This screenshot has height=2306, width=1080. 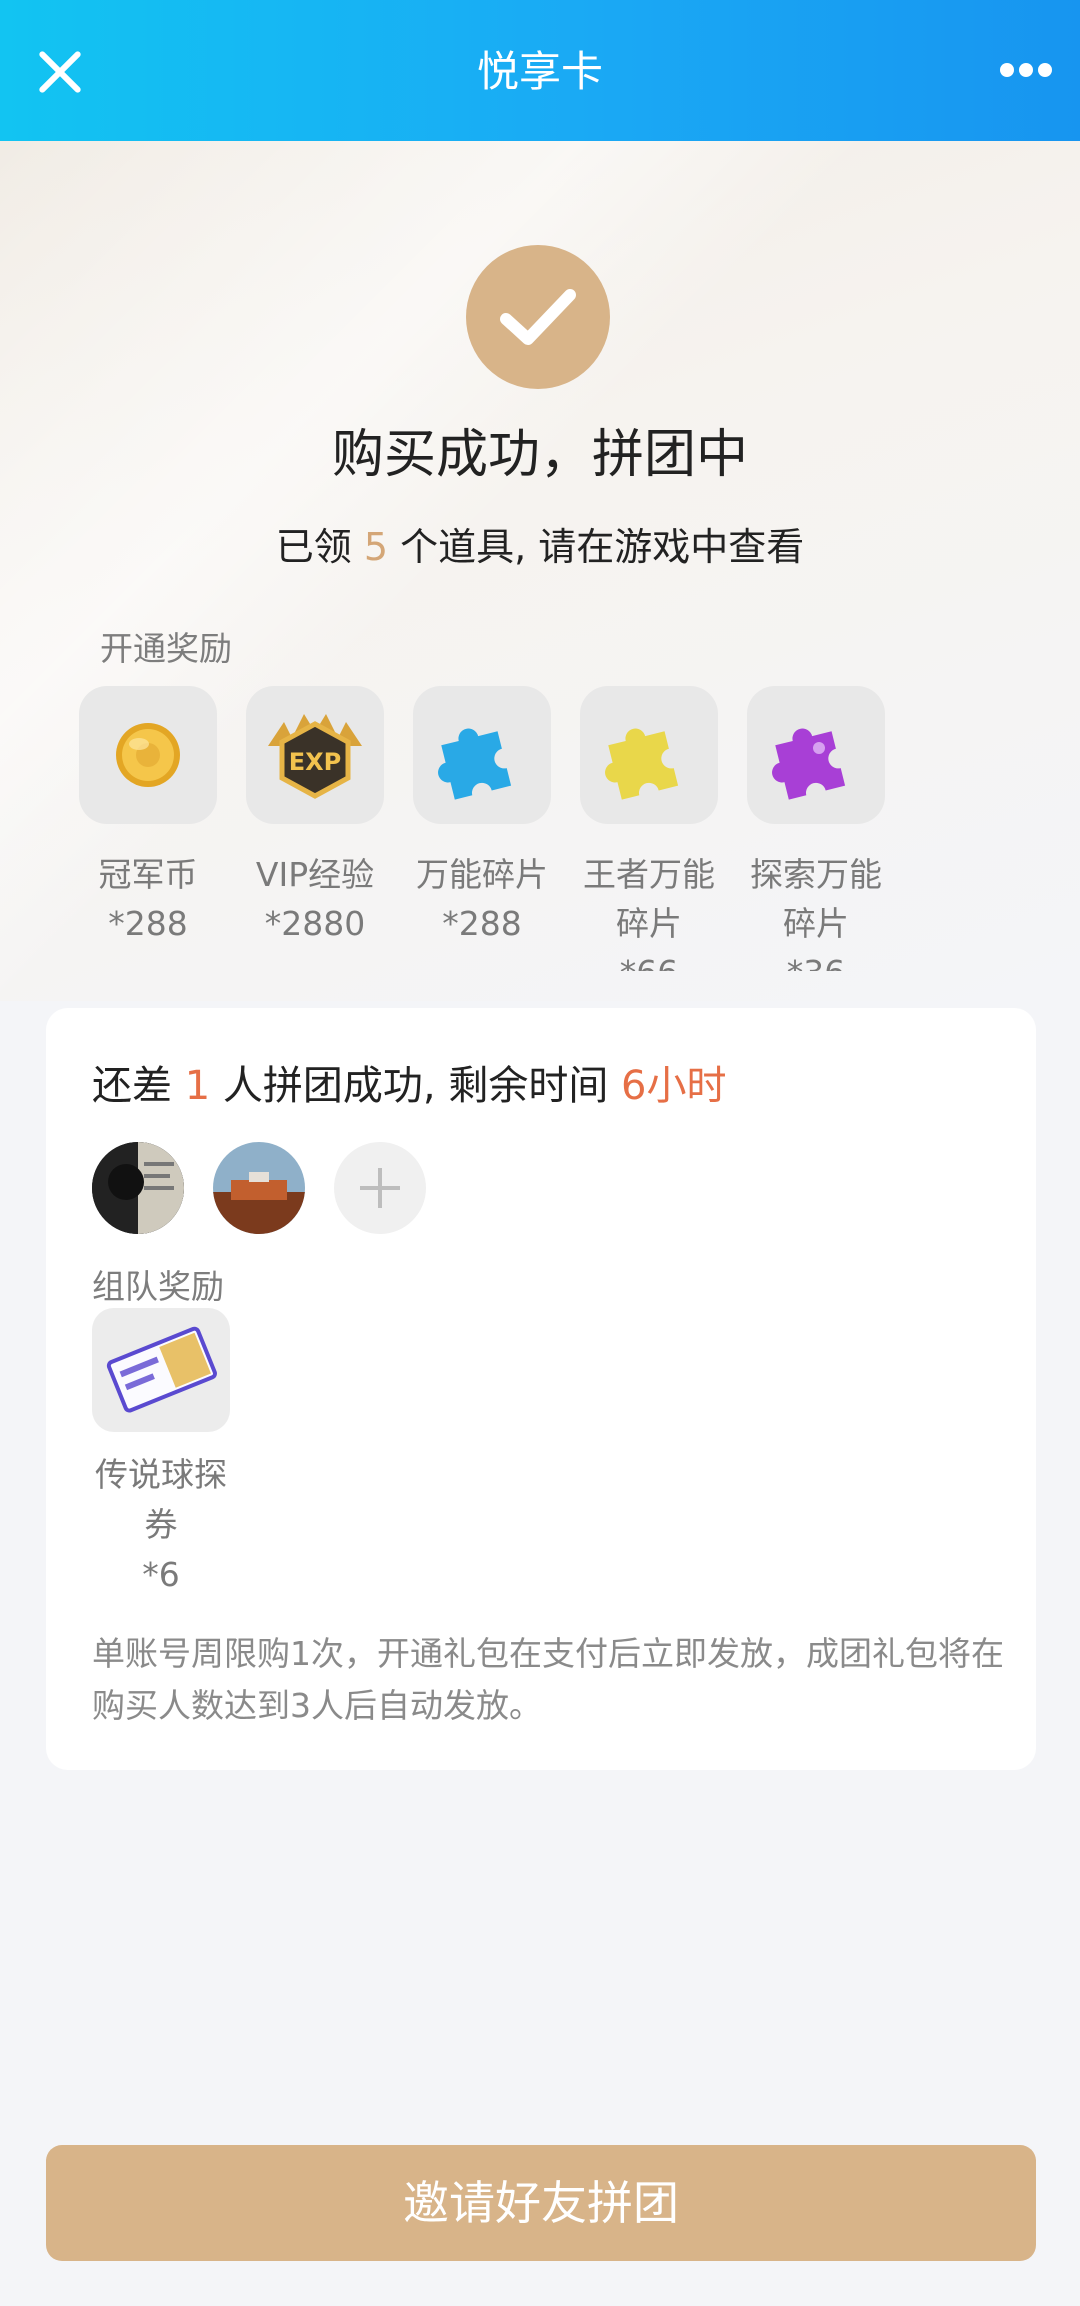 I want to click on svg-text: EXP, so click(x=315, y=762).